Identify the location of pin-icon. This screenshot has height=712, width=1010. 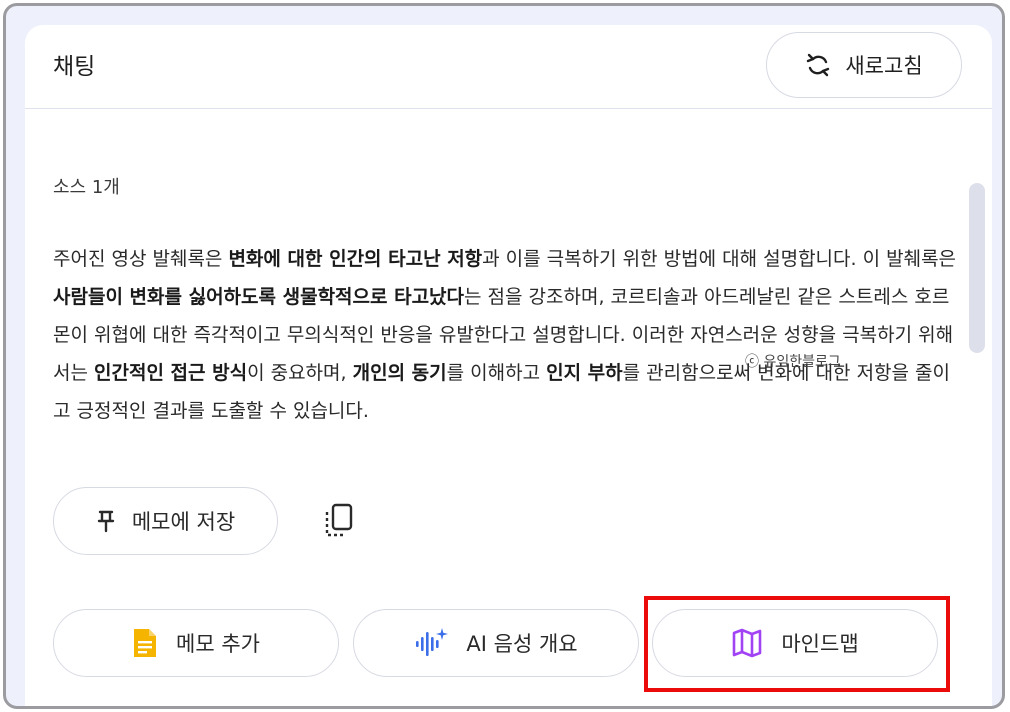
(106, 521).